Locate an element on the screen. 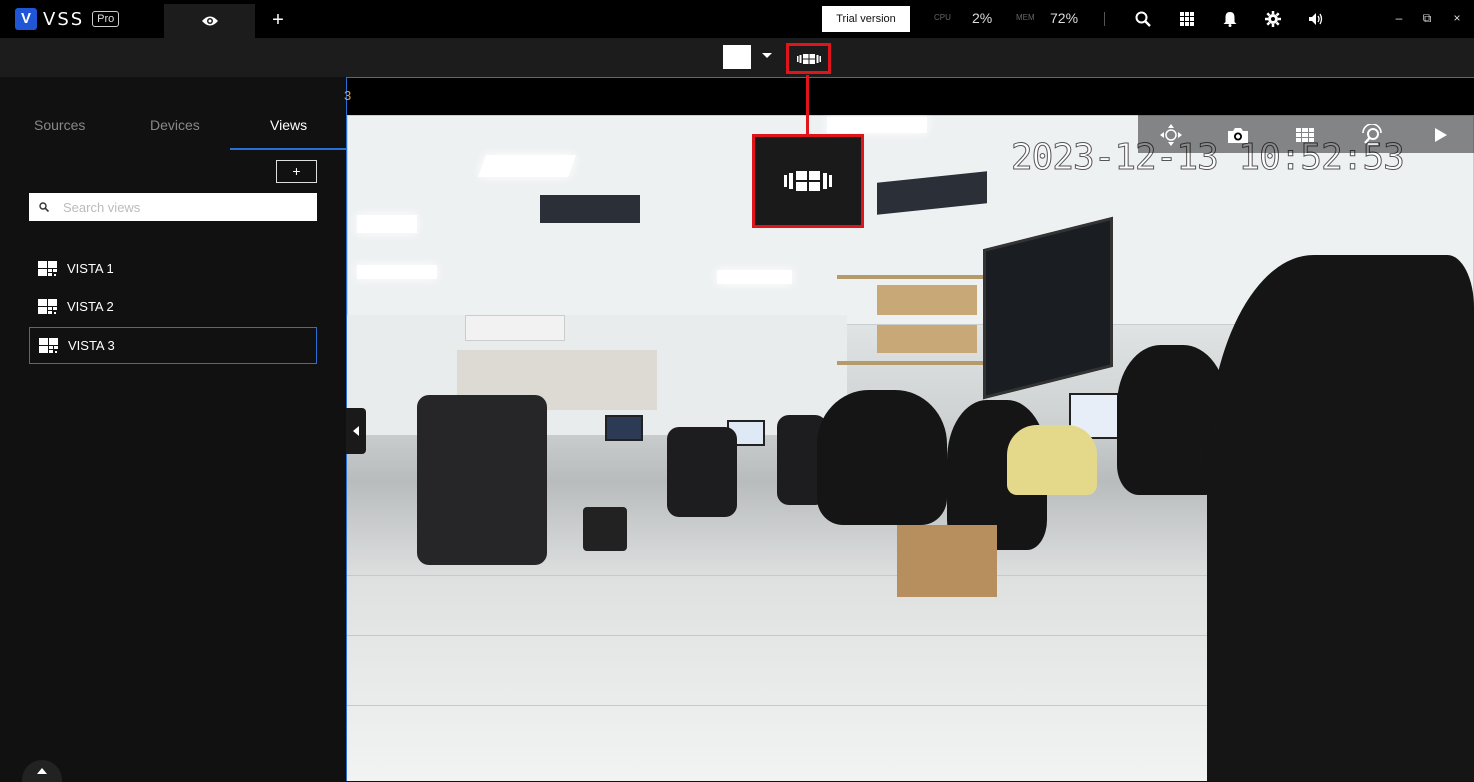  search-views-input is located at coordinates (183, 207).